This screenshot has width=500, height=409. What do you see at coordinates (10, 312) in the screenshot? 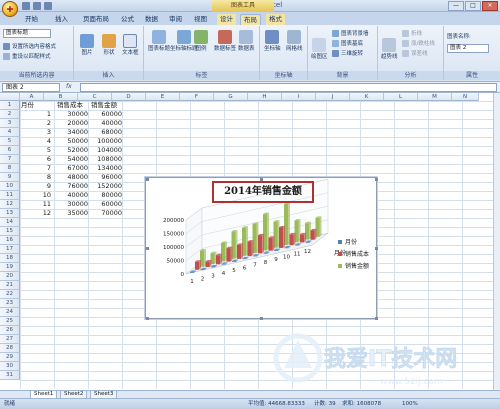
I see `row-header: 24` at bounding box center [10, 312].